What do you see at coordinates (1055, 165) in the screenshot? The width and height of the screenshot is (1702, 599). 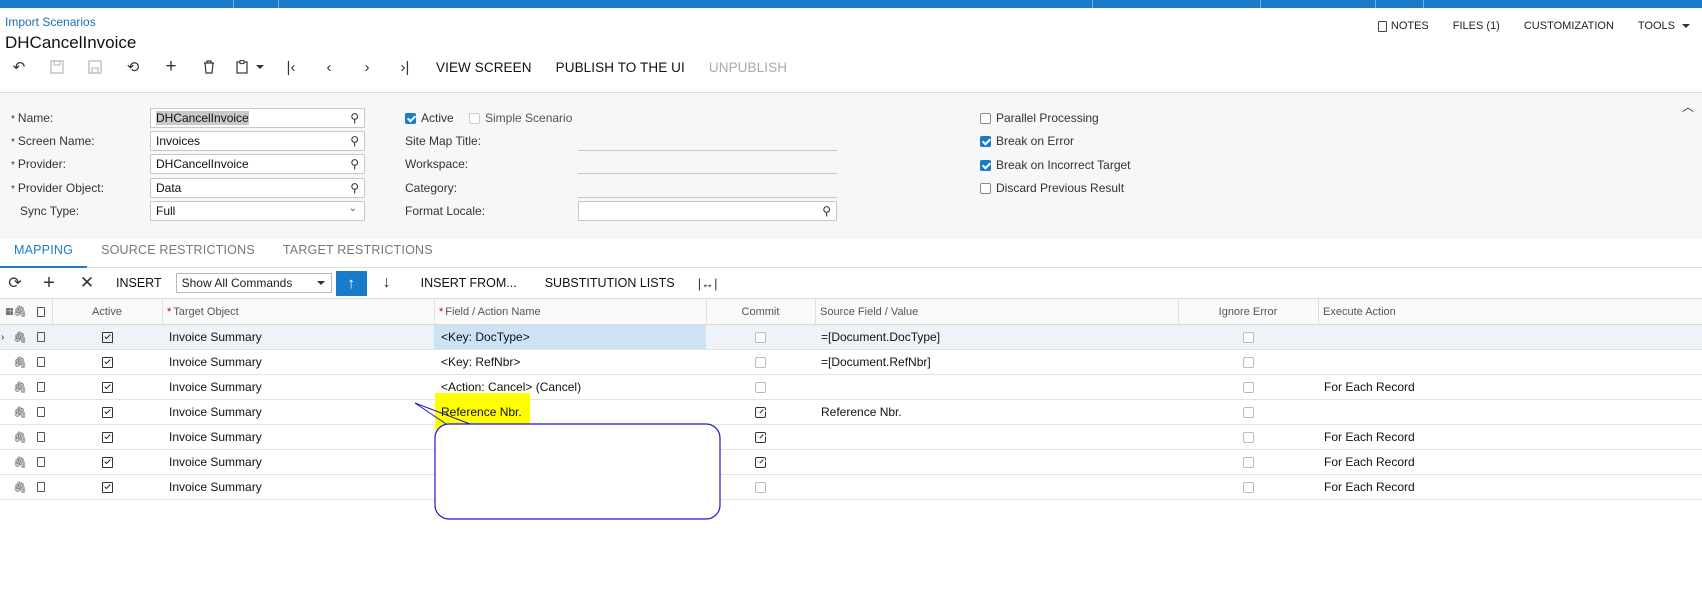 I see `break-on-incorrect-target-checkbox: Break on Incorrect Target` at bounding box center [1055, 165].